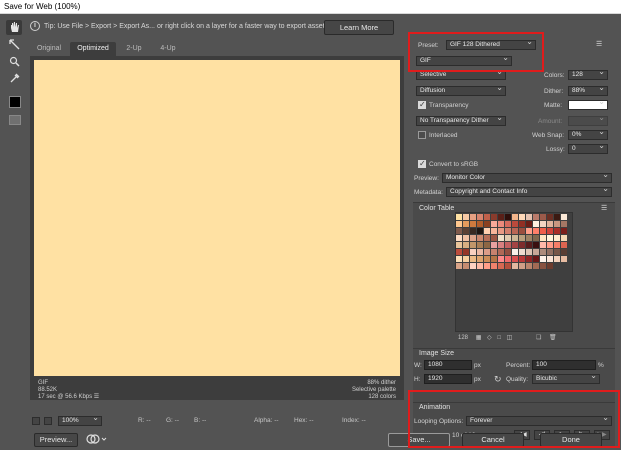  What do you see at coordinates (489, 338) in the screenshot?
I see `web-shift-icon: ◇` at bounding box center [489, 338].